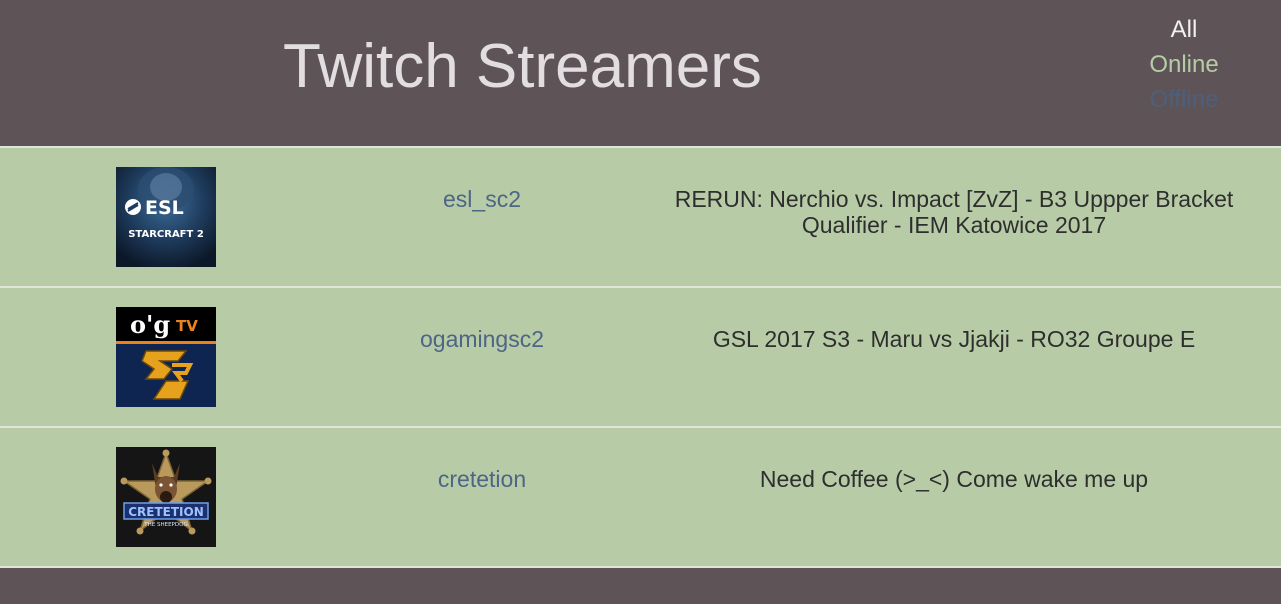  What do you see at coordinates (482, 479) in the screenshot?
I see `streamer-name-link: cretetion` at bounding box center [482, 479].